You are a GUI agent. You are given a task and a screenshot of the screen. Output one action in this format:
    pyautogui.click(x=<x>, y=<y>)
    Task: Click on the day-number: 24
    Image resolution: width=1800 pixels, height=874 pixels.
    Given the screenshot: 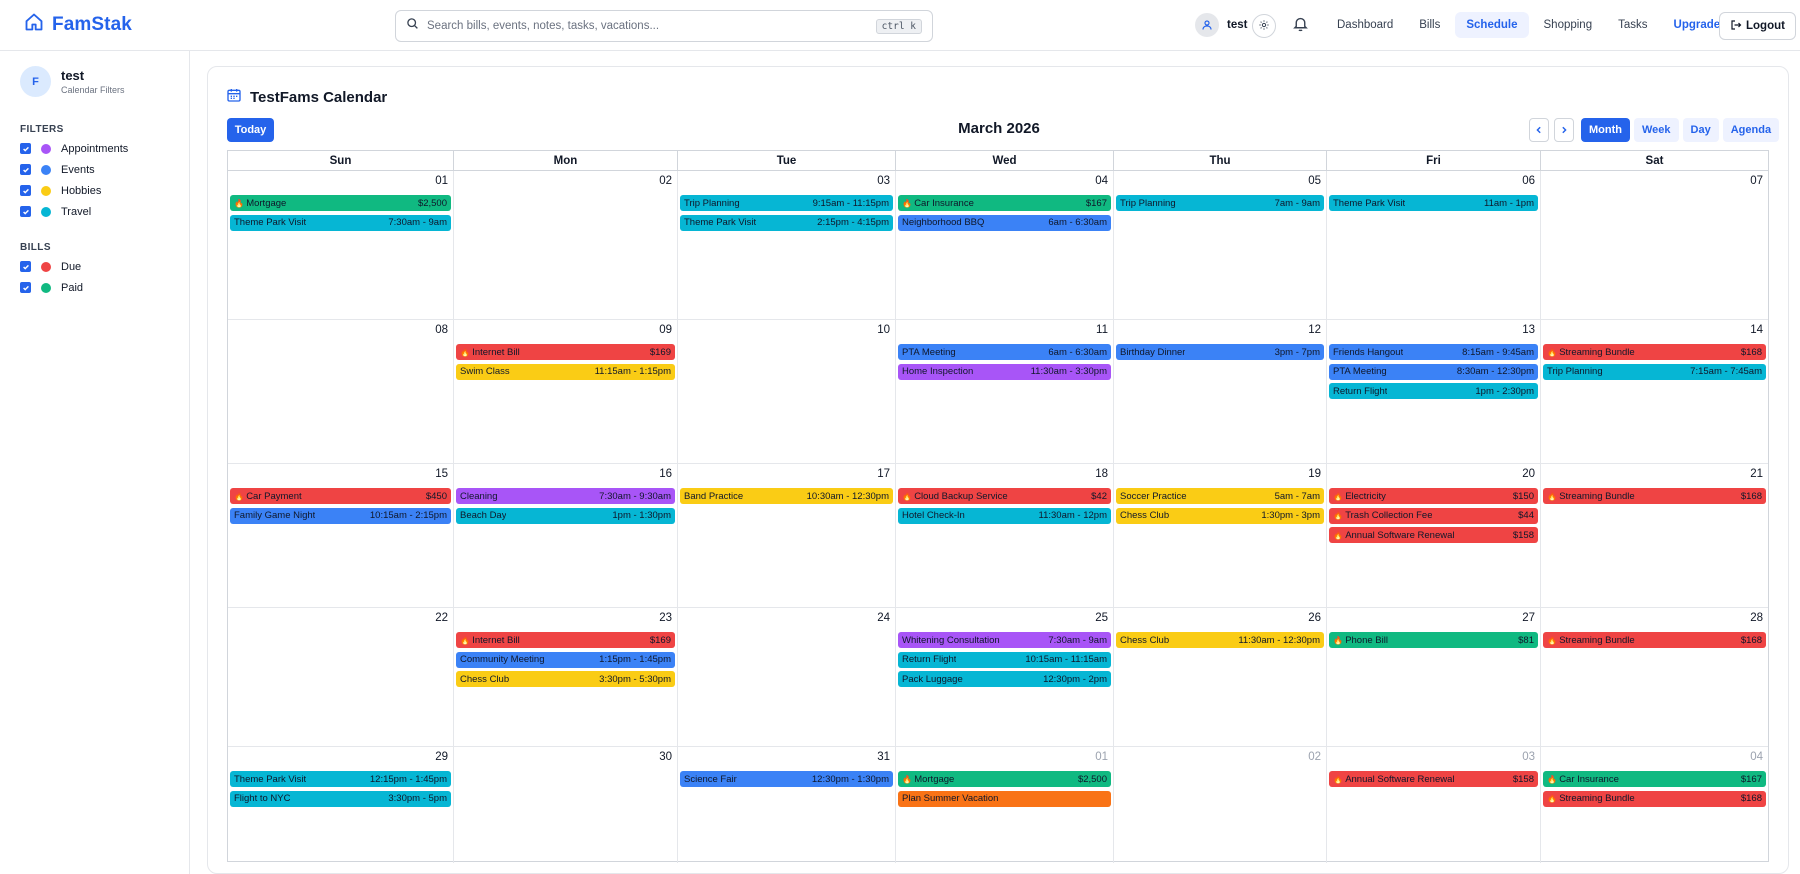 What is the action you would take?
    pyautogui.click(x=883, y=618)
    